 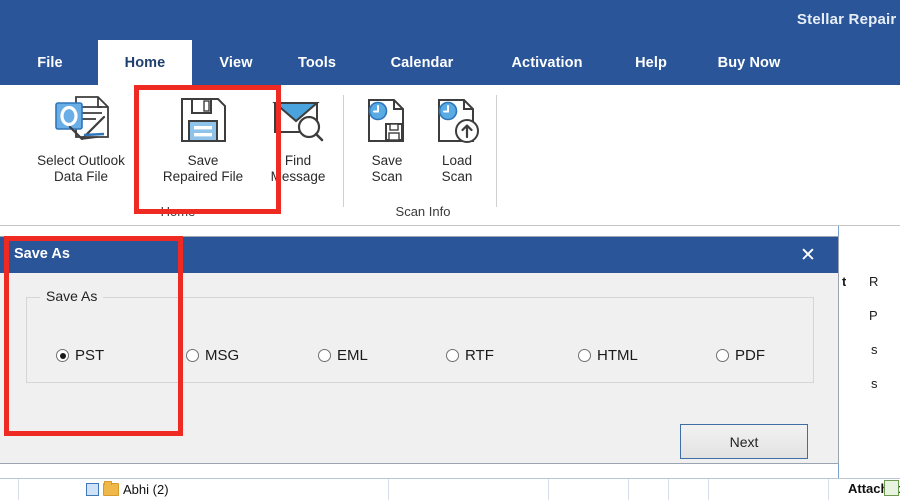 I want to click on message-preview-panel: t R P s s, so click(x=869, y=363).